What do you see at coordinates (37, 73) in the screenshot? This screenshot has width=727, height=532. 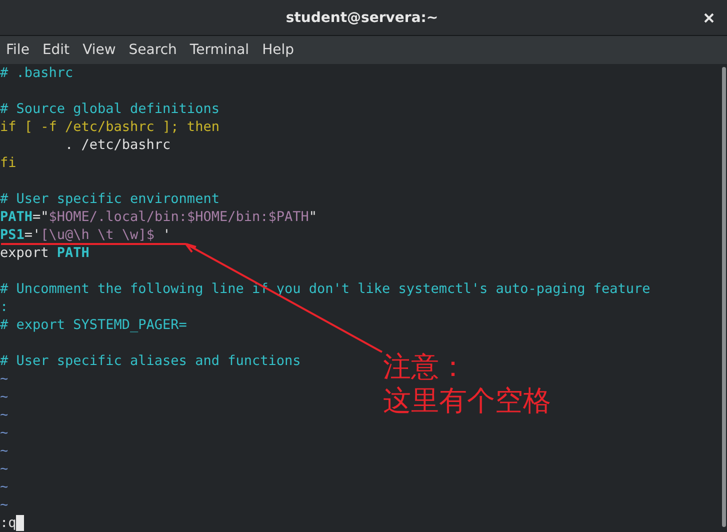 I see `code-line: # .bashrc` at bounding box center [37, 73].